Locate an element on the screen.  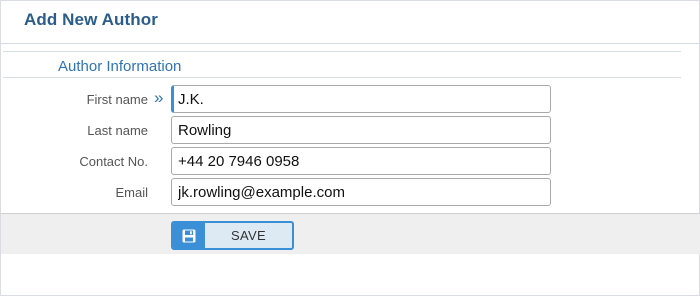
page-title: Add New Author is located at coordinates (91, 19).